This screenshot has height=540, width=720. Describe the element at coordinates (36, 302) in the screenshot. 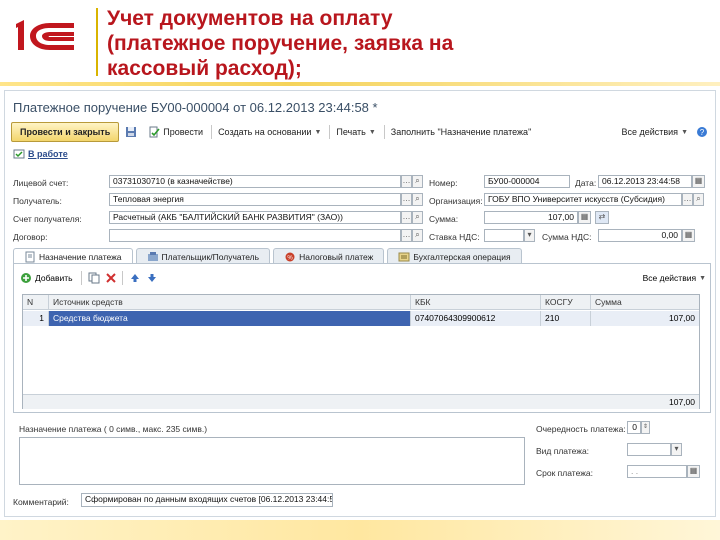

I see `column-header-n: N` at that location.